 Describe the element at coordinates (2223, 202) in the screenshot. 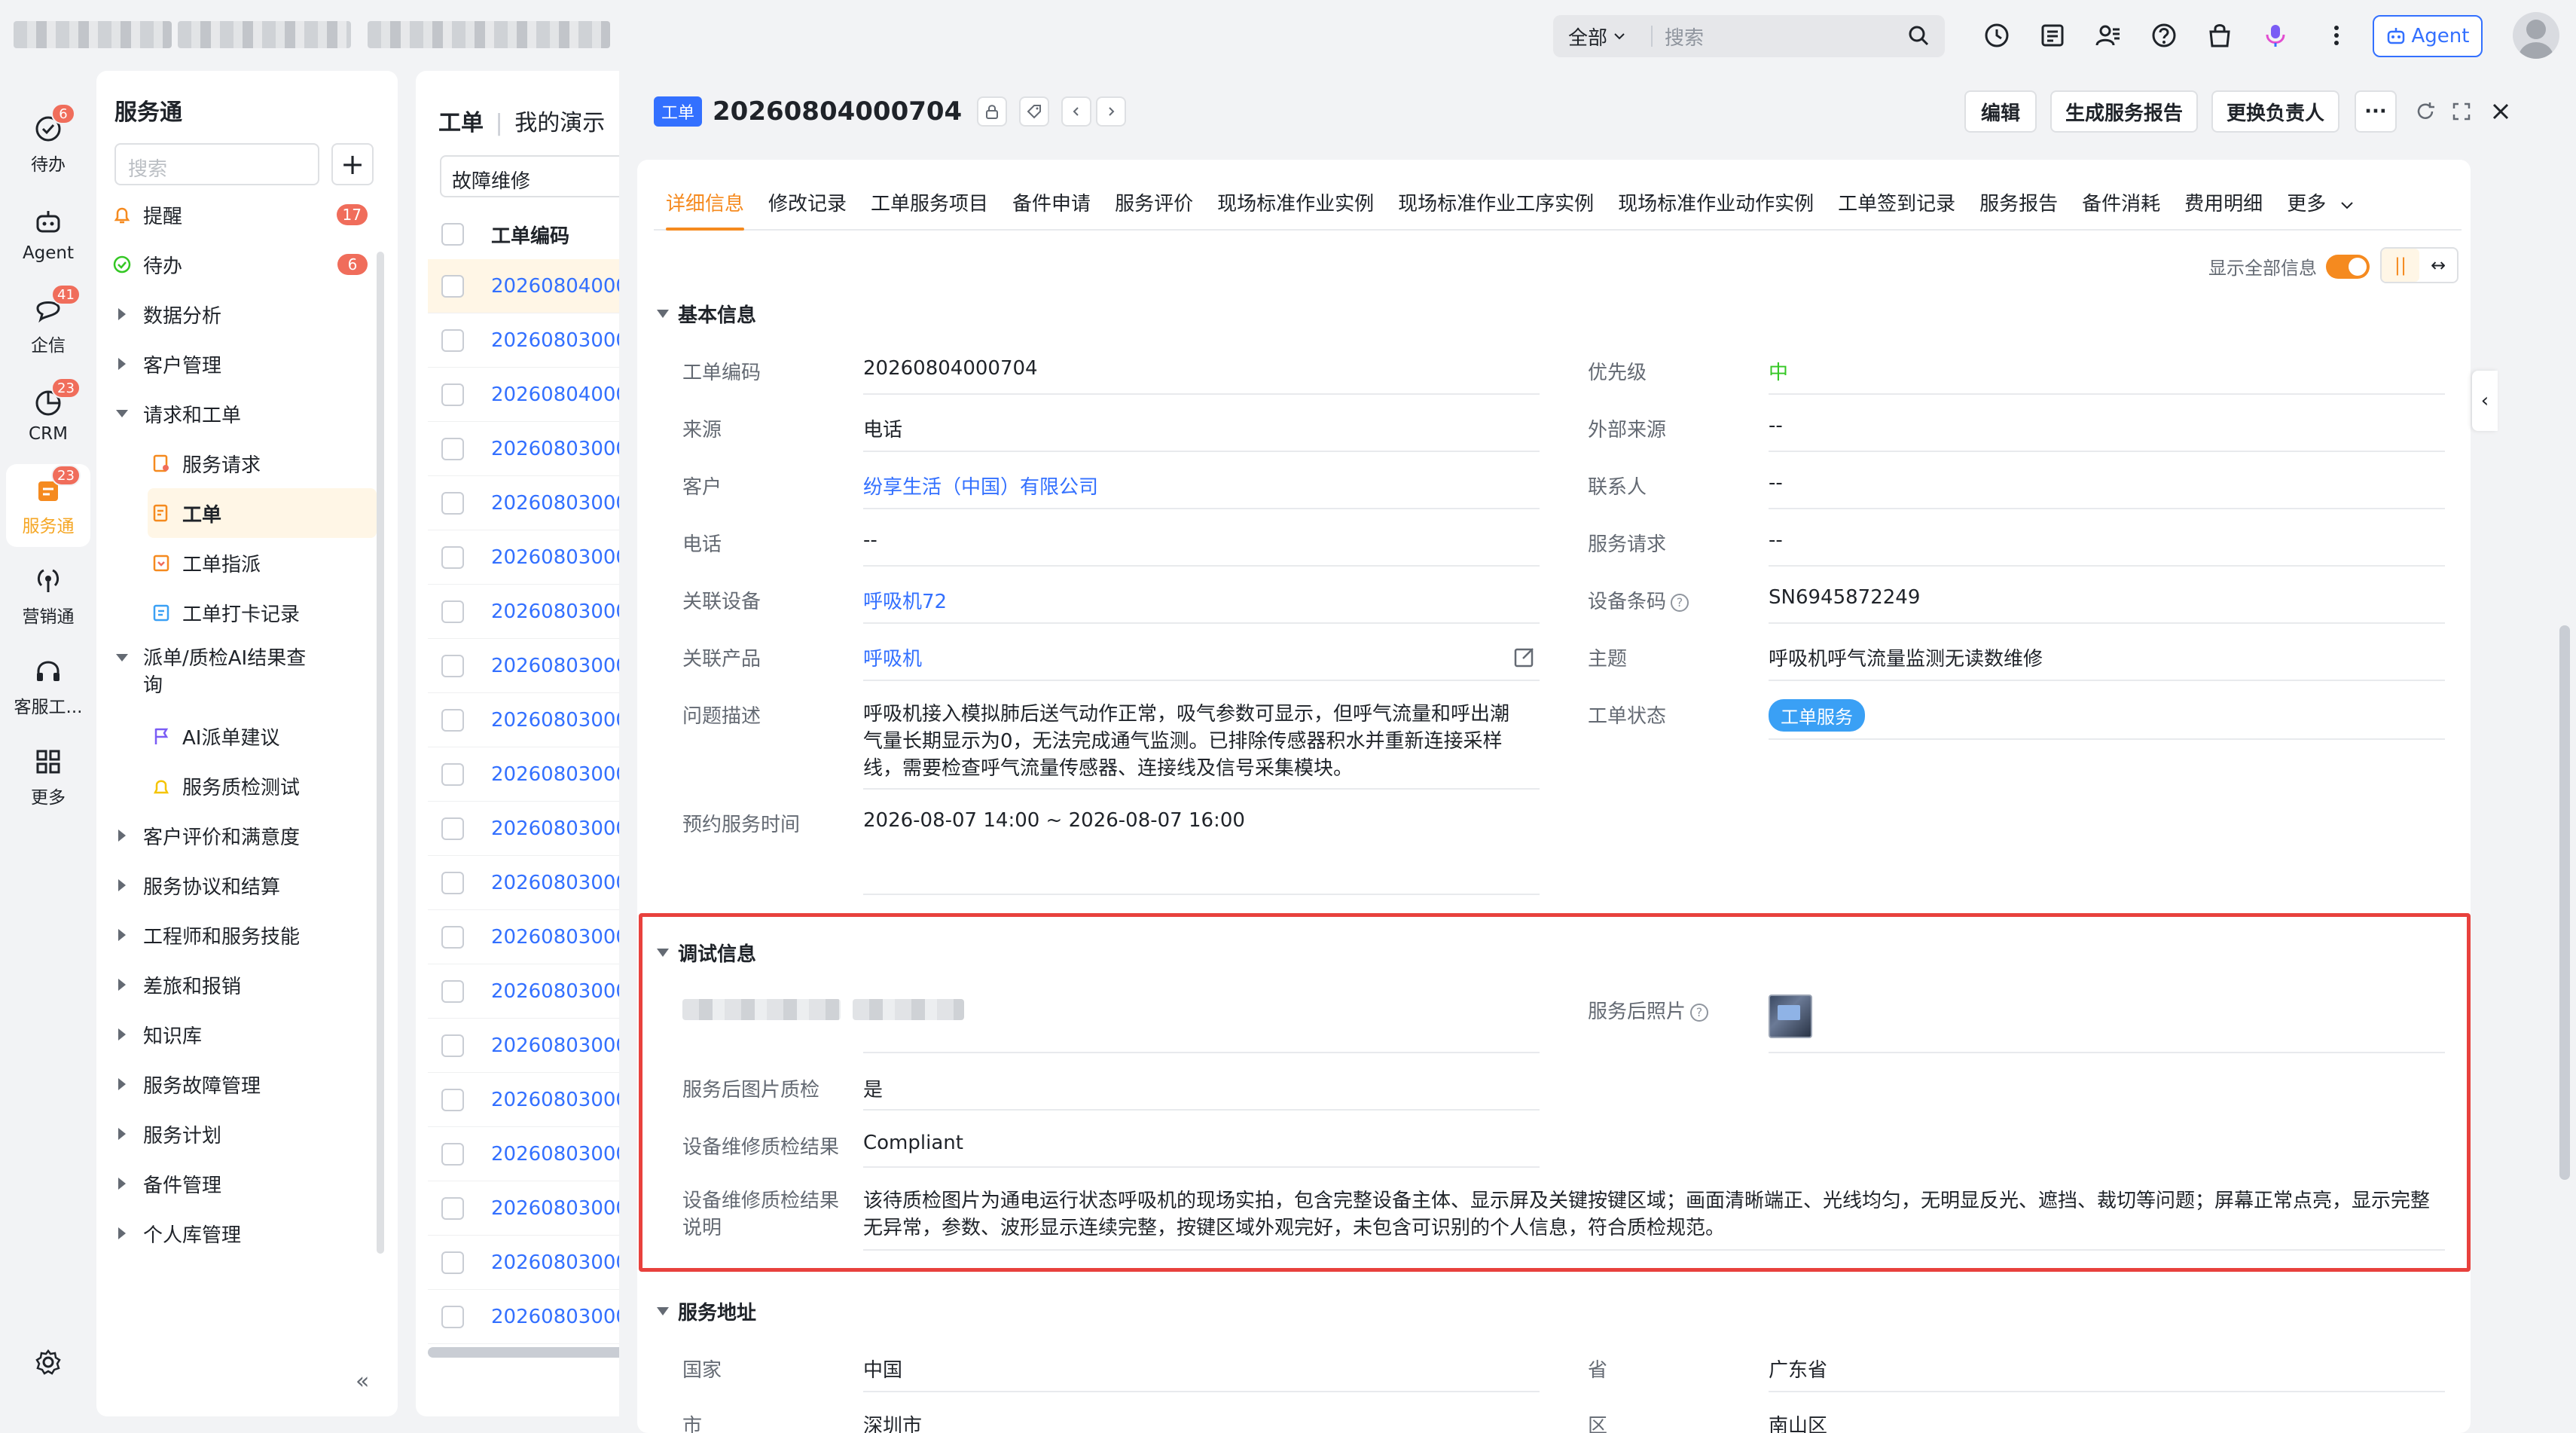

I see `tab-expenses: 费用明细` at that location.